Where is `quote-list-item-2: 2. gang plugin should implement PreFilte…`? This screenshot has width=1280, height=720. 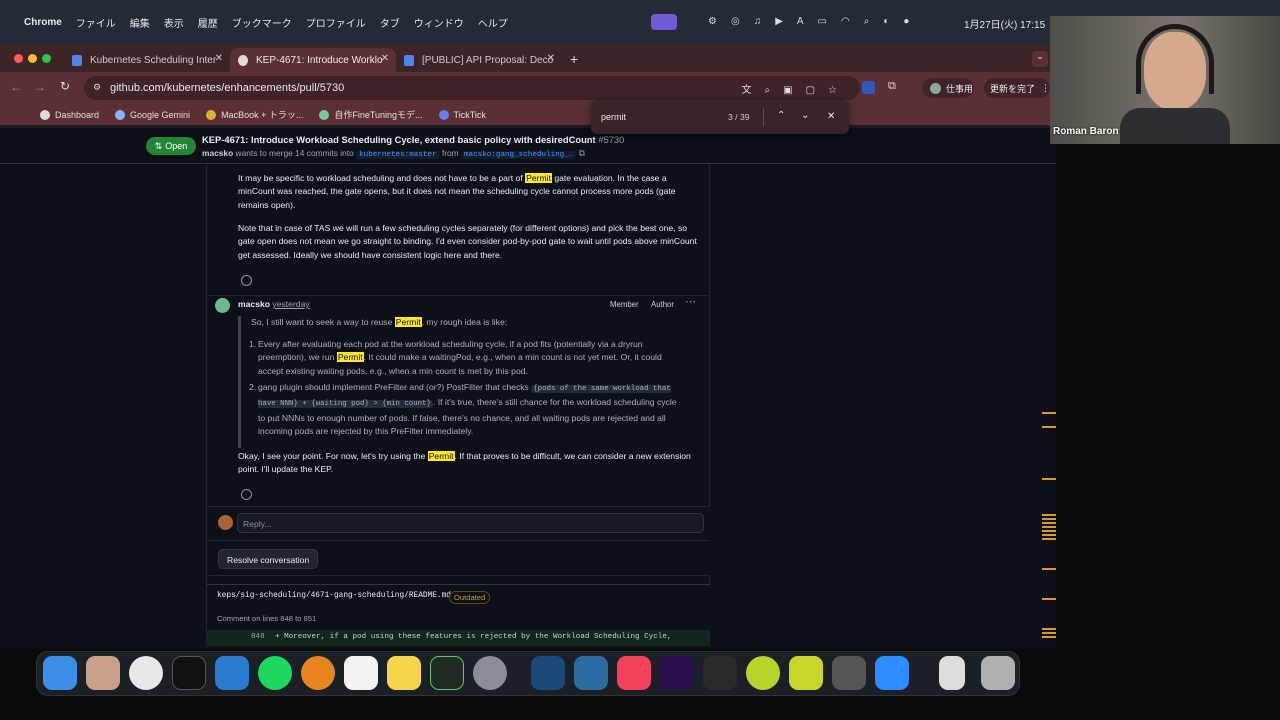 quote-list-item-2: 2. gang plugin should implement PreFilte… is located at coordinates (463, 409).